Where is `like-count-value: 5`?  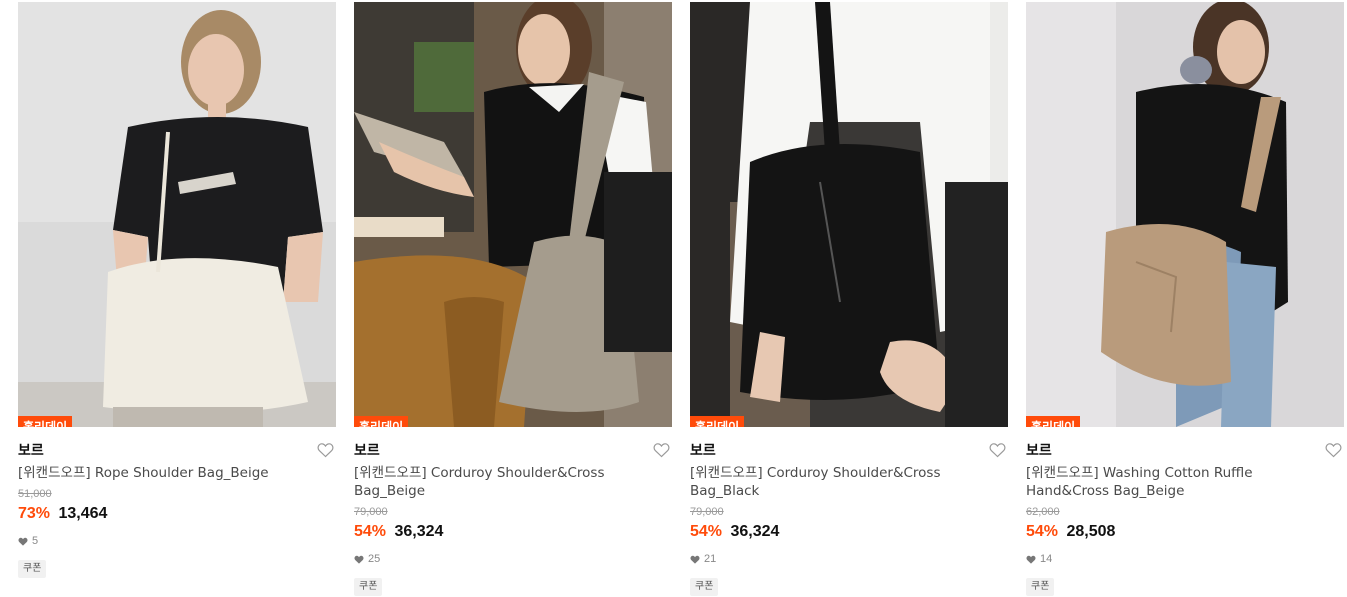
like-count-value: 5 is located at coordinates (35, 541).